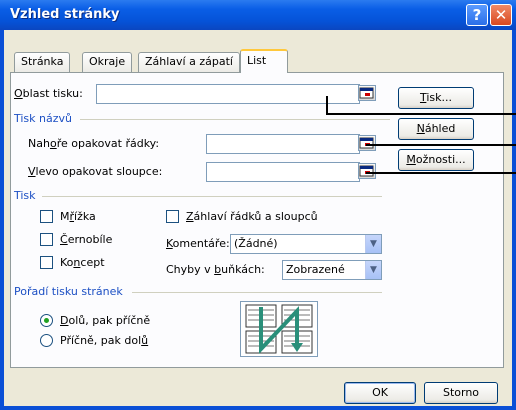 Image resolution: width=516 pixels, height=410 pixels. What do you see at coordinates (283, 172) in the screenshot?
I see `columns-to-repeat-input` at bounding box center [283, 172].